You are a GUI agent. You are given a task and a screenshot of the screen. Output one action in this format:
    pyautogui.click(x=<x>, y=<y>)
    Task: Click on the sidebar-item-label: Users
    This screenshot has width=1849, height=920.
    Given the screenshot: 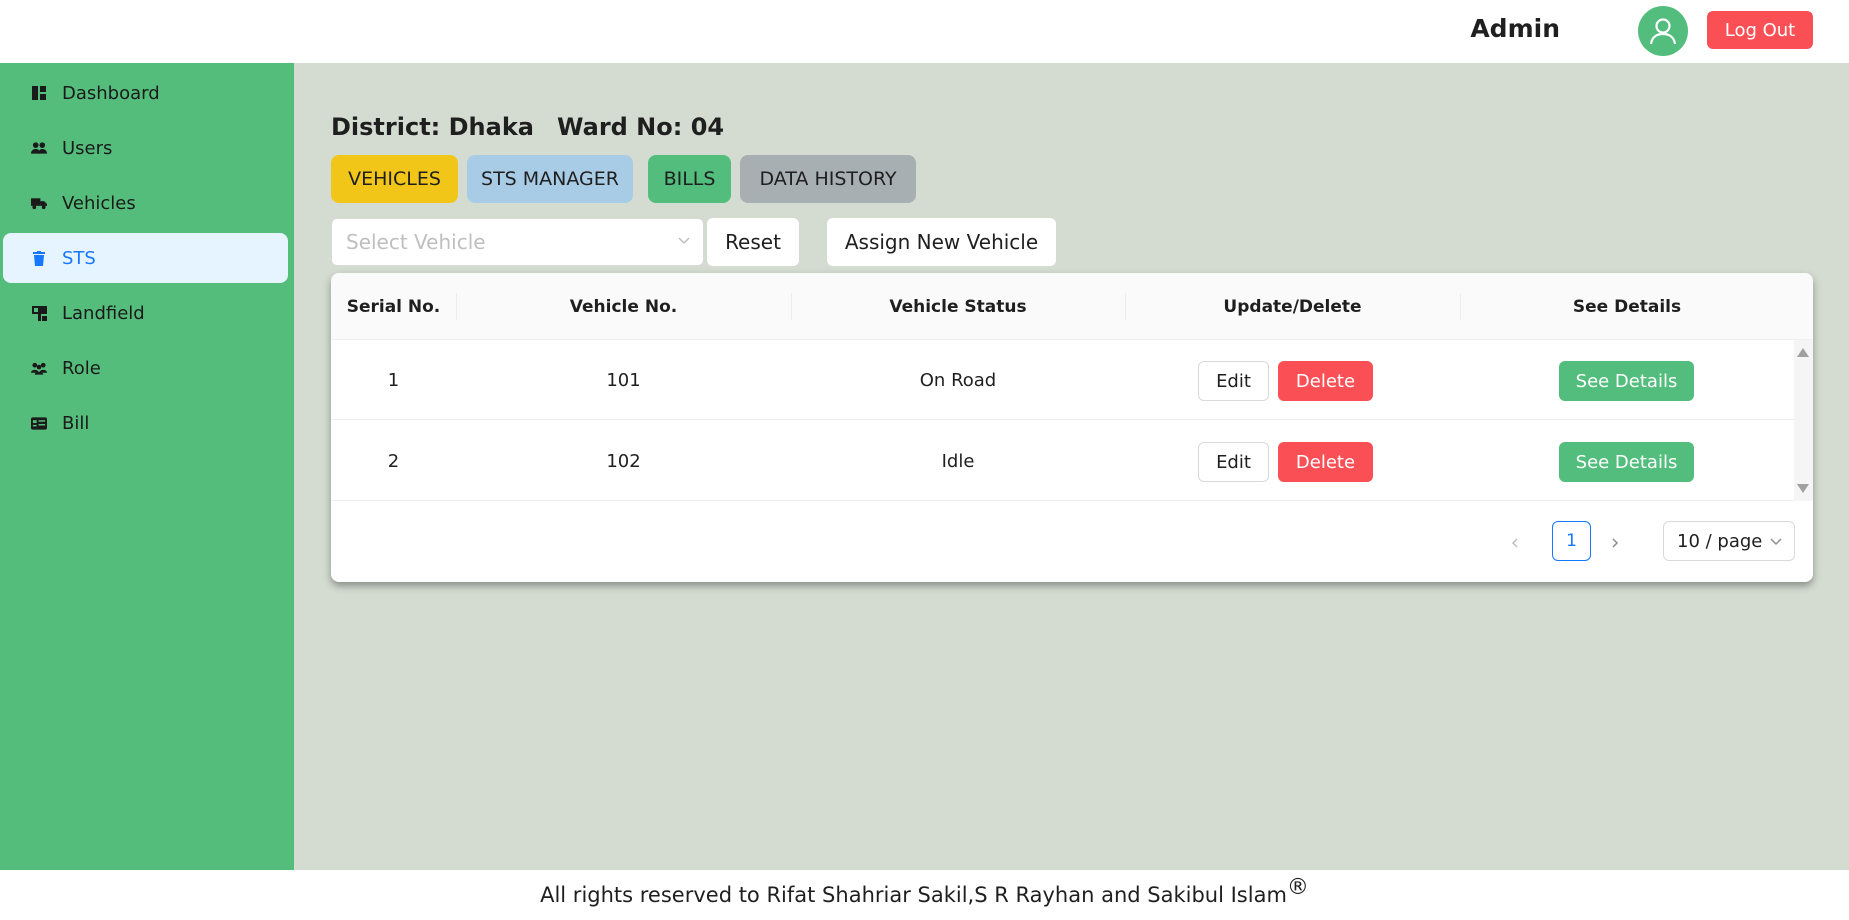 What is the action you would take?
    pyautogui.click(x=87, y=148)
    